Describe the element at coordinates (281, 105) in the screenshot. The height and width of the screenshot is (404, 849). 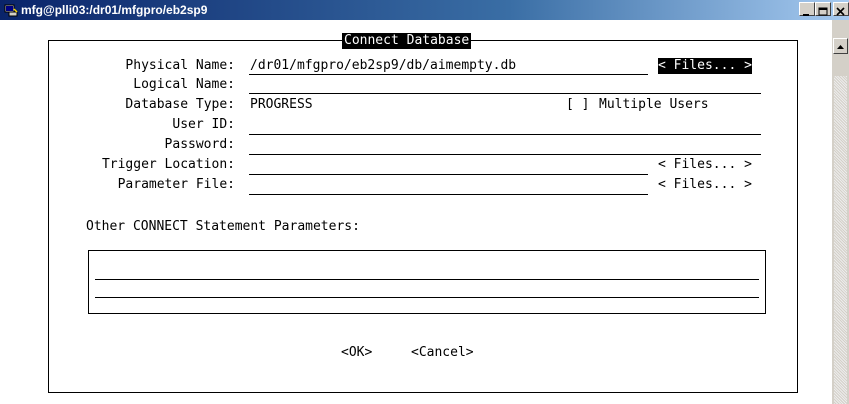
I see `database-type-value: PROGRESS` at that location.